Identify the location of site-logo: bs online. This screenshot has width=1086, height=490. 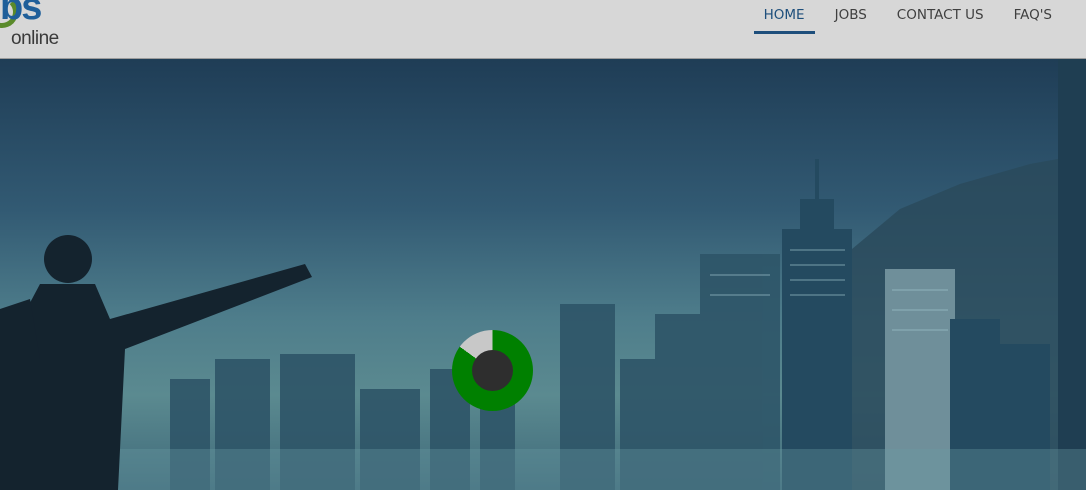
(38, 26).